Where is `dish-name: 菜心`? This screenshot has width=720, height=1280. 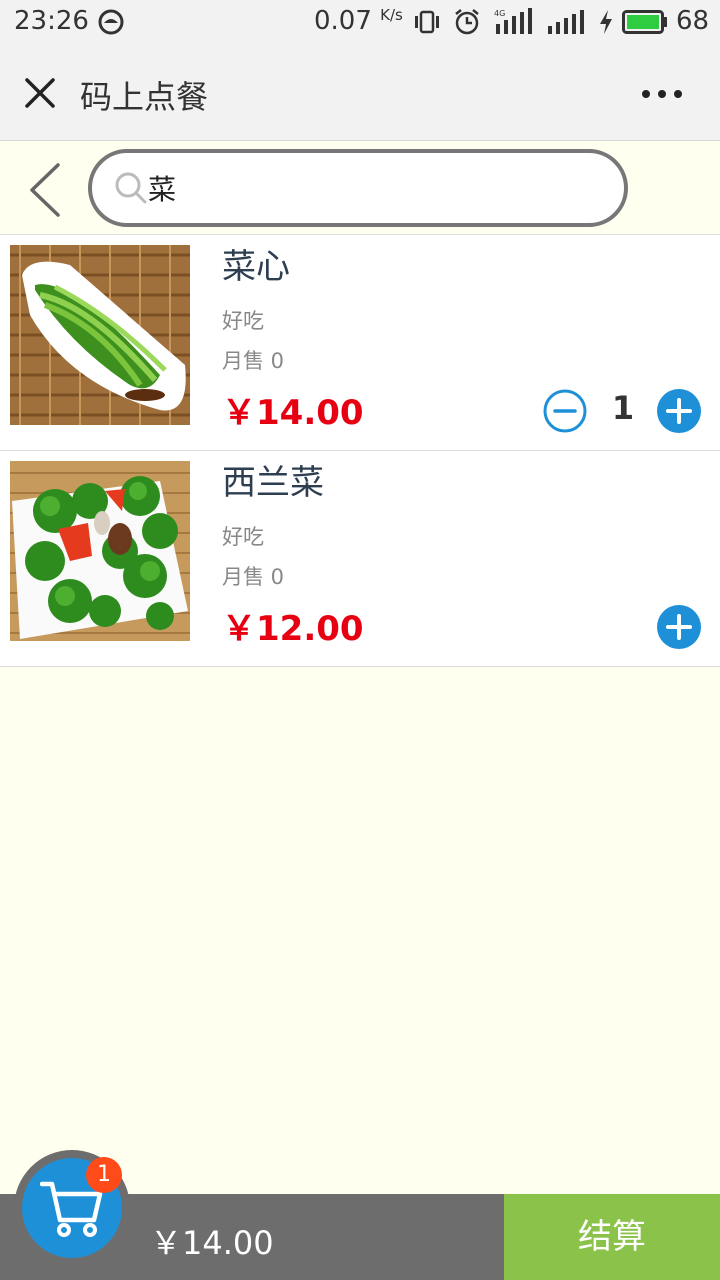
dish-name: 菜心 is located at coordinates (256, 267).